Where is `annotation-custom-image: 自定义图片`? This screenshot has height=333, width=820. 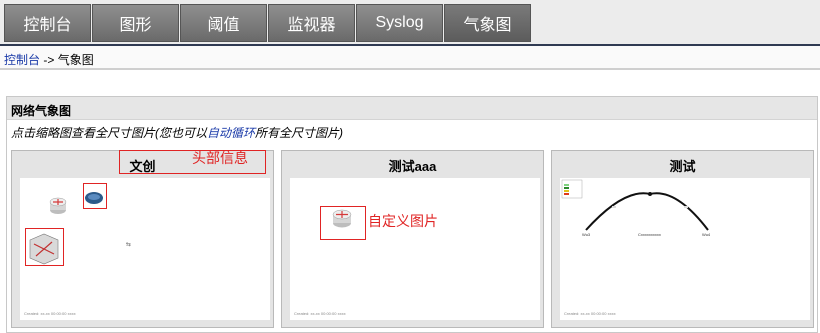
annotation-custom-image: 自定义图片 is located at coordinates (403, 221).